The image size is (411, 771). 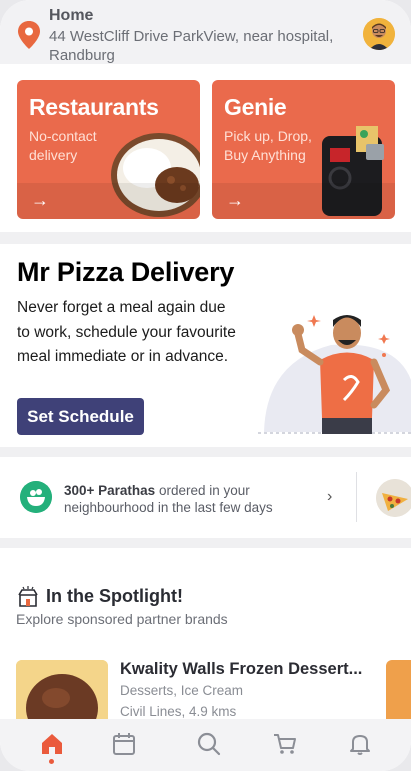 I want to click on genie-tile: Genie Pick up, Drop, Buy Anything →, so click(x=303, y=149).